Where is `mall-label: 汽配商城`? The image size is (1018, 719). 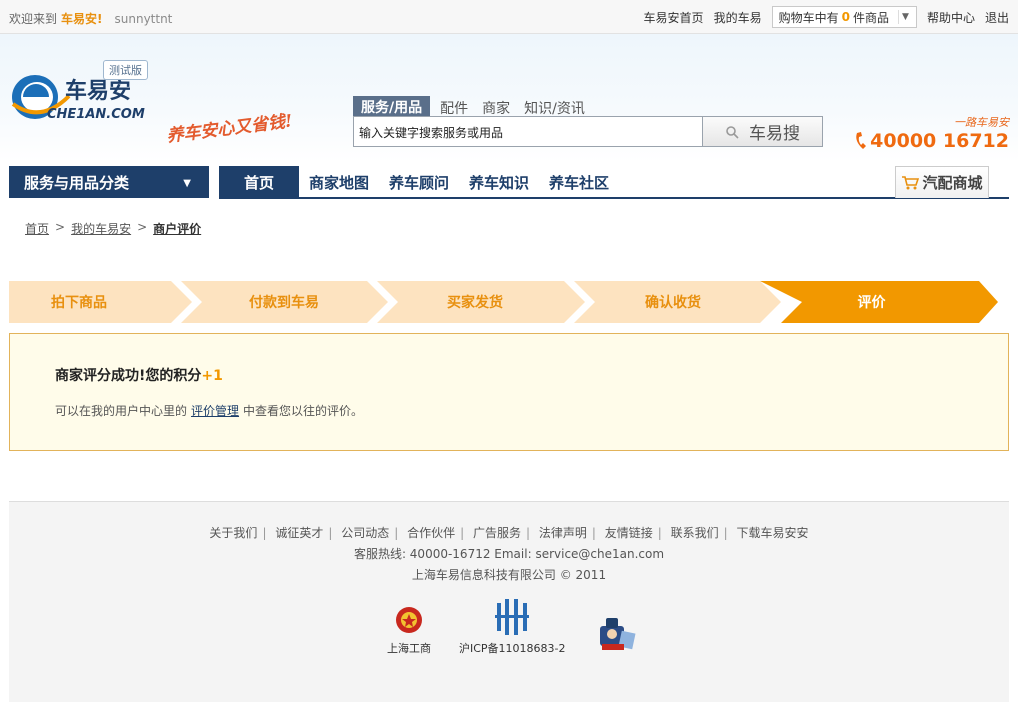
mall-label: 汽配商城 is located at coordinates (952, 183).